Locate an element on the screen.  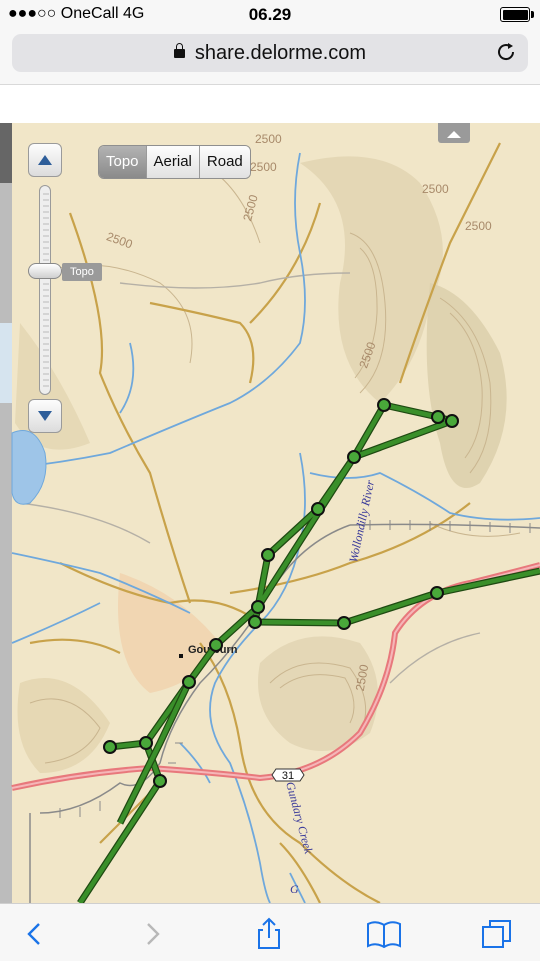
highway-number: 31 is located at coordinates (288, 776).